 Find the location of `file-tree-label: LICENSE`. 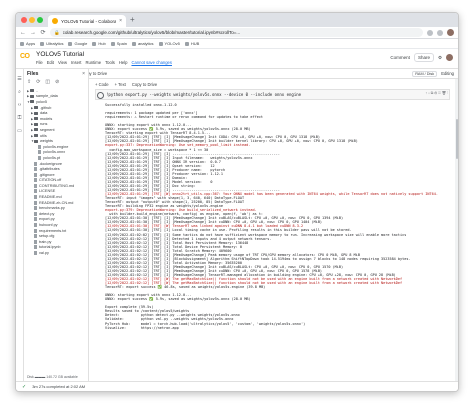

file-tree-label: LICENSE is located at coordinates (47, 191).